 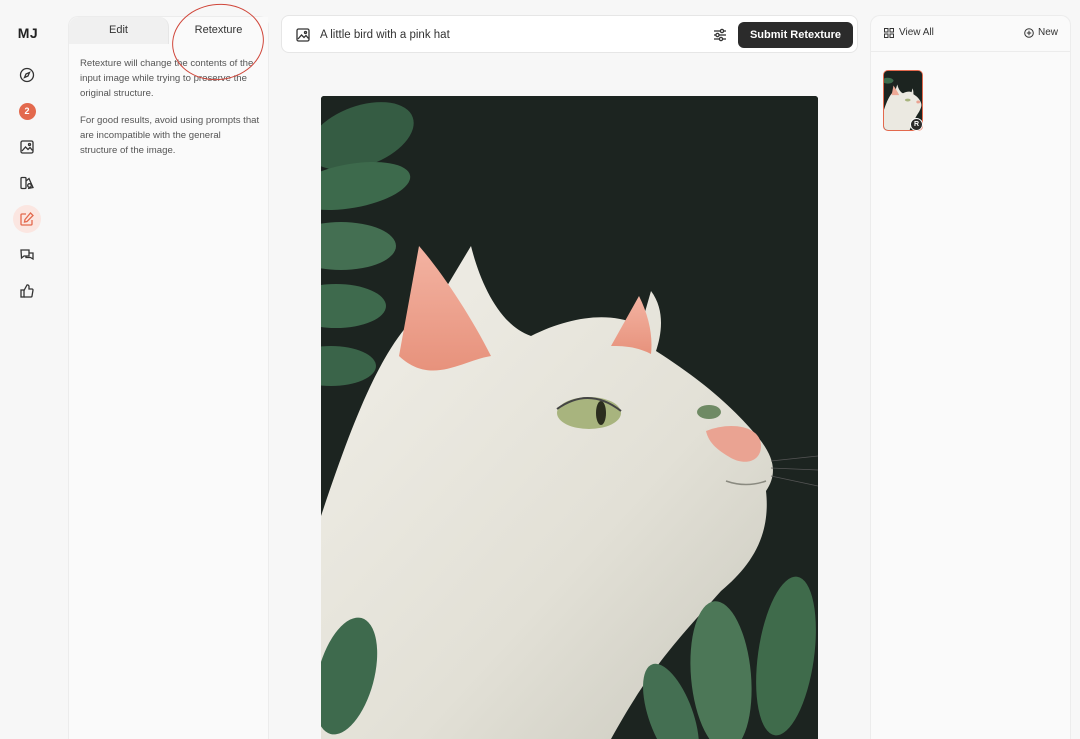 I want to click on history-header: View All New, so click(x=970, y=34).